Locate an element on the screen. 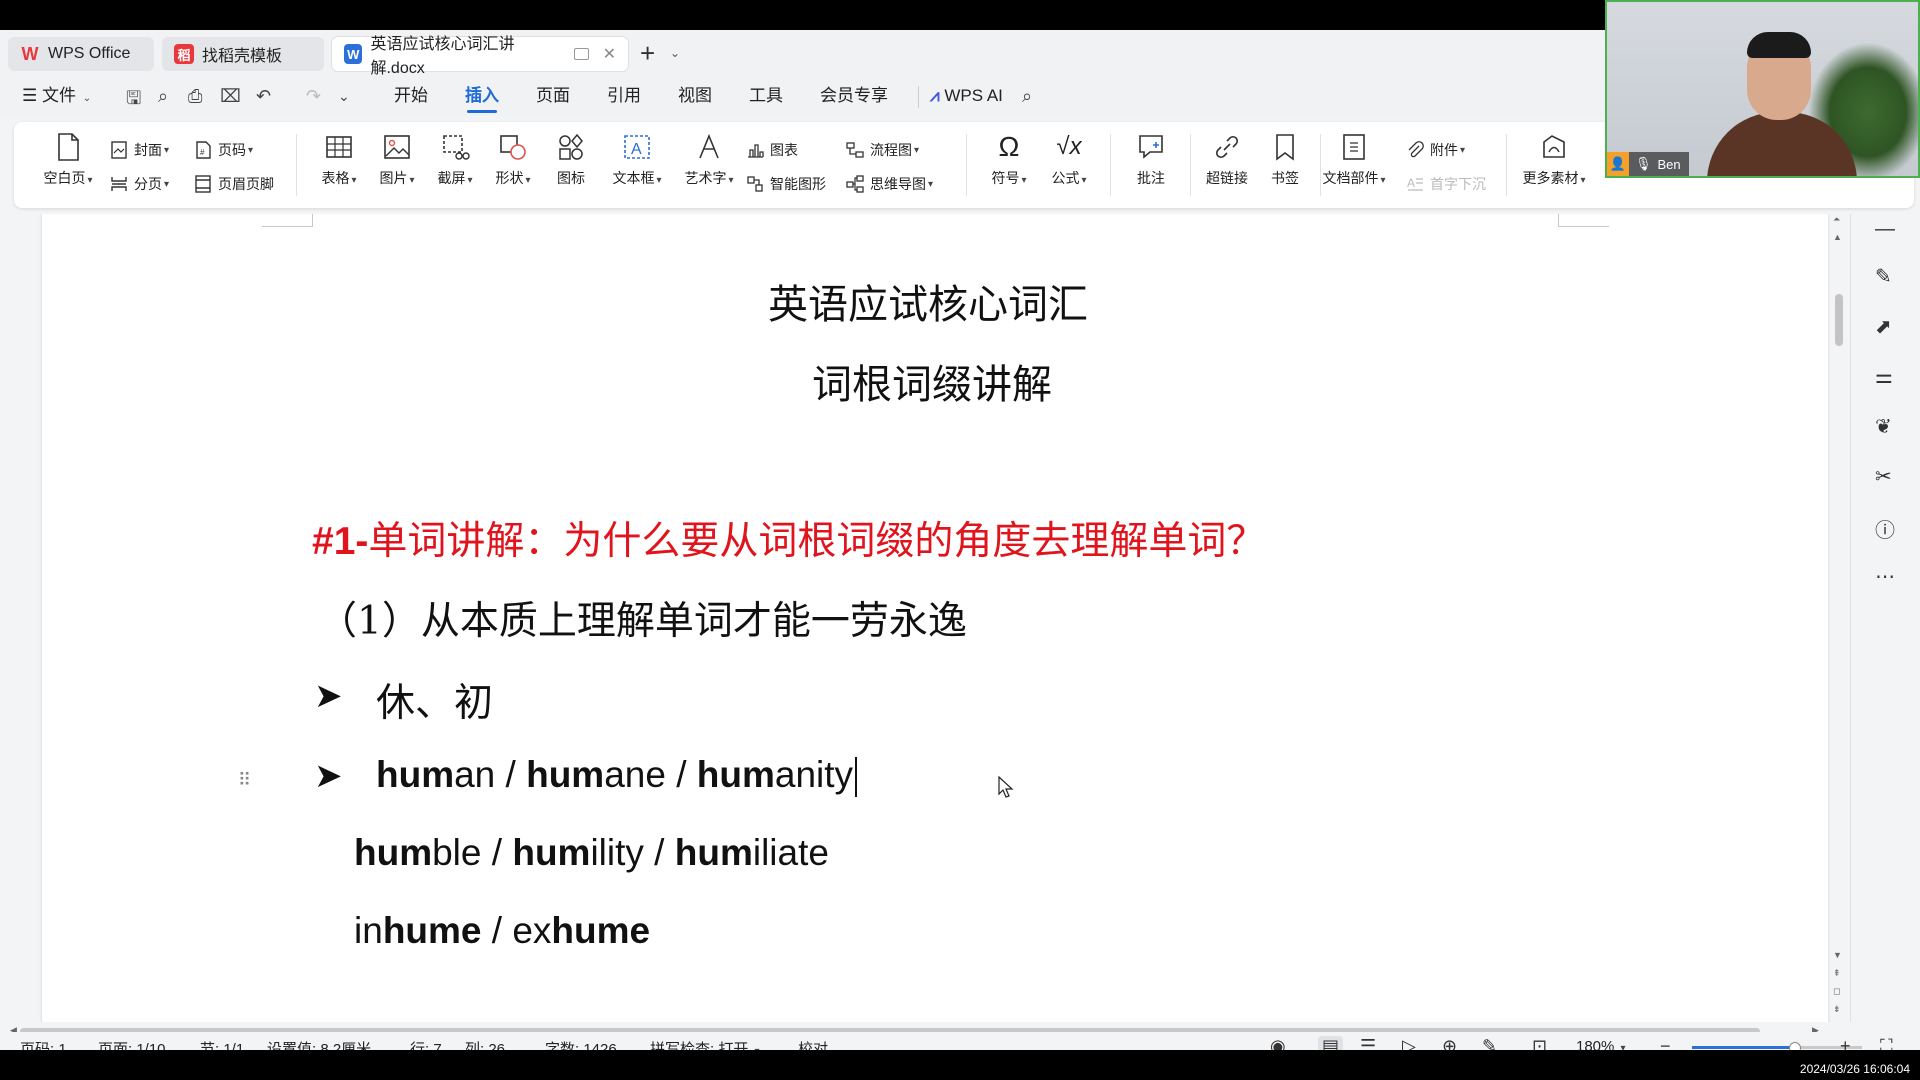  tab-label: 找稻壳模板 is located at coordinates (242, 56).